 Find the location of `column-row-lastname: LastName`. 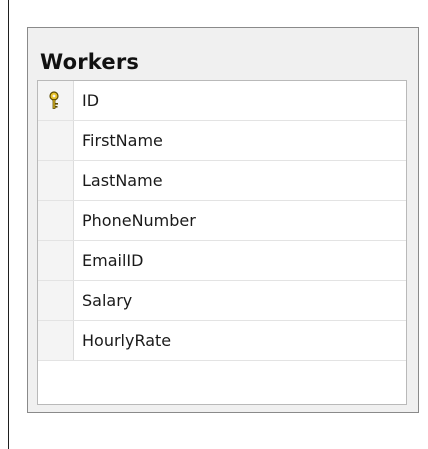

column-row-lastname: LastName is located at coordinates (222, 181).